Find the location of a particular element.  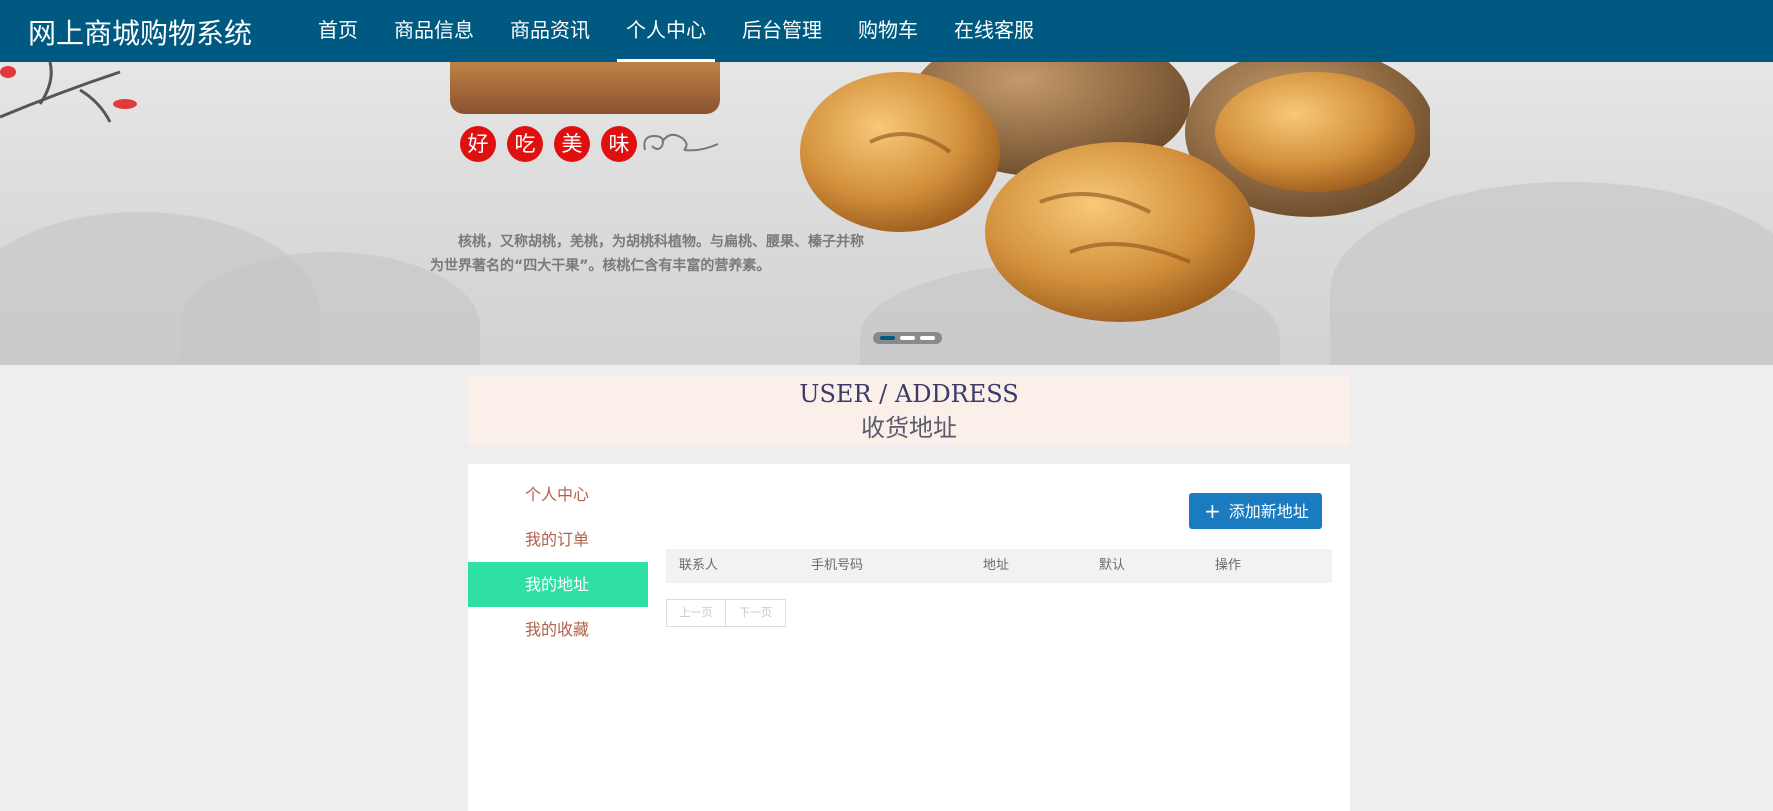

nav-home: 首页 is located at coordinates (338, 31).